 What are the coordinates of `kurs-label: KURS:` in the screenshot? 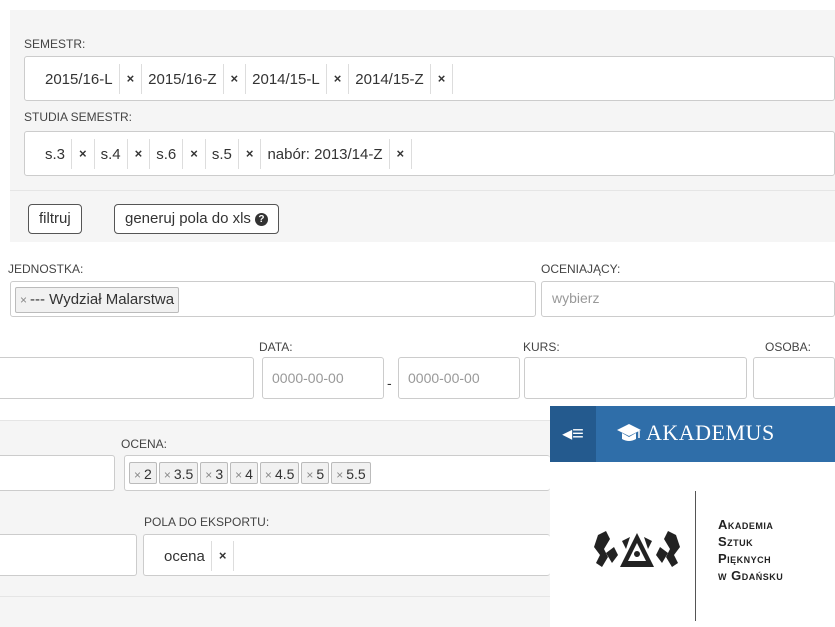 It's located at (541, 347).